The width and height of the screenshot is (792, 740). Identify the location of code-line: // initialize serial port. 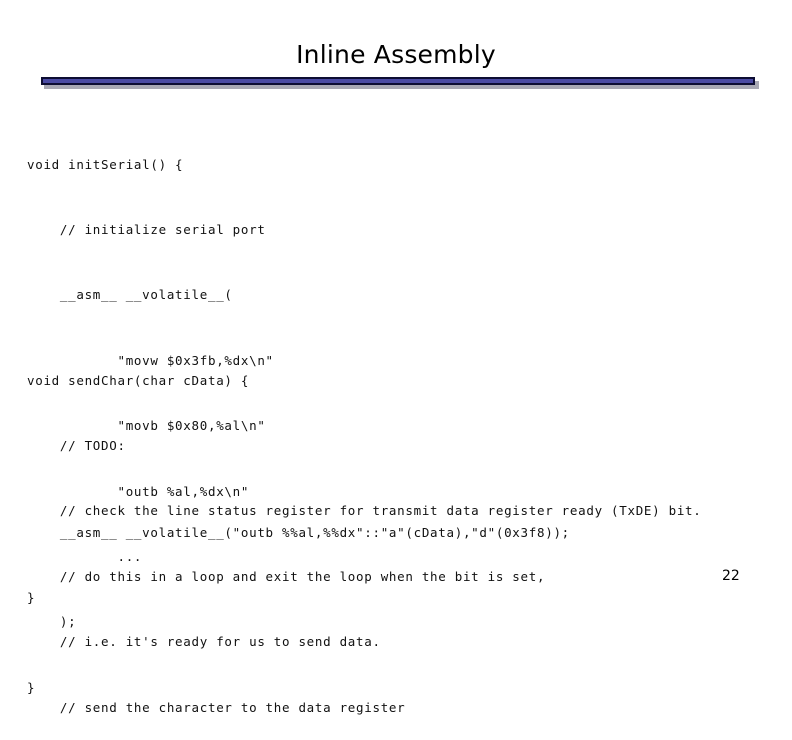
(146, 229).